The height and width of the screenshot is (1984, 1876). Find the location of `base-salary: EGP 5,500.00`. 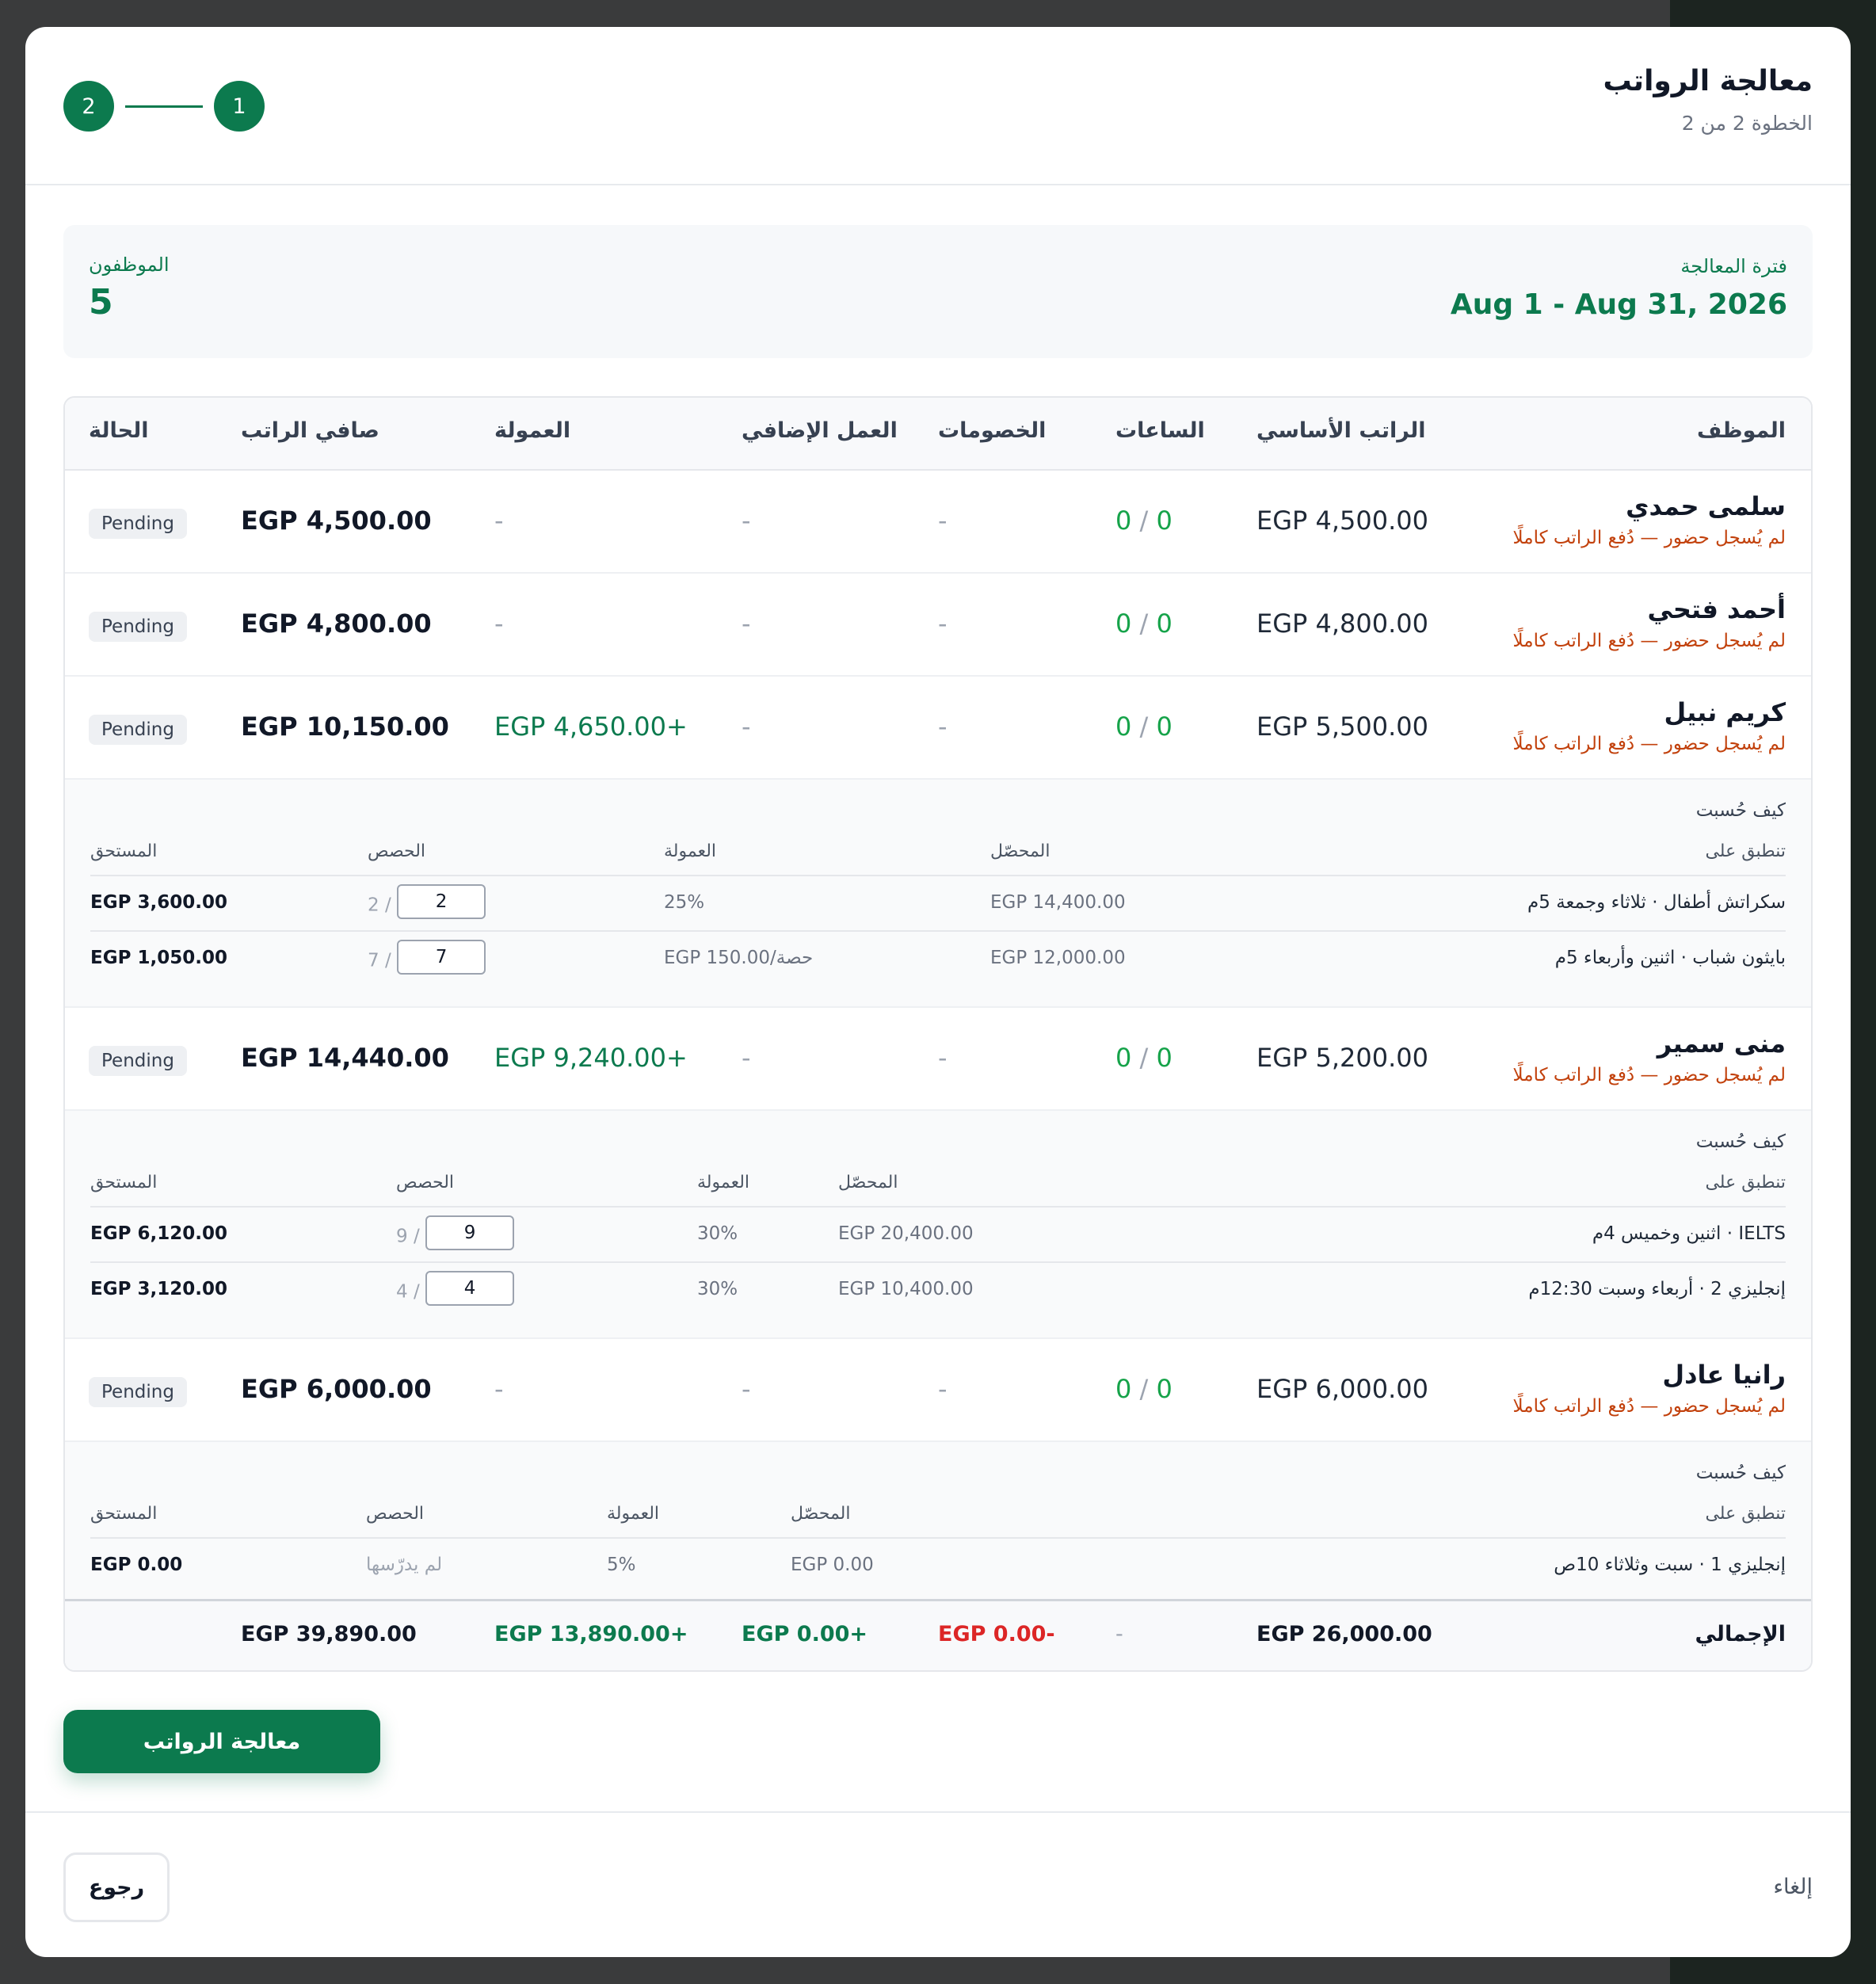

base-salary: EGP 5,500.00 is located at coordinates (1342, 727).